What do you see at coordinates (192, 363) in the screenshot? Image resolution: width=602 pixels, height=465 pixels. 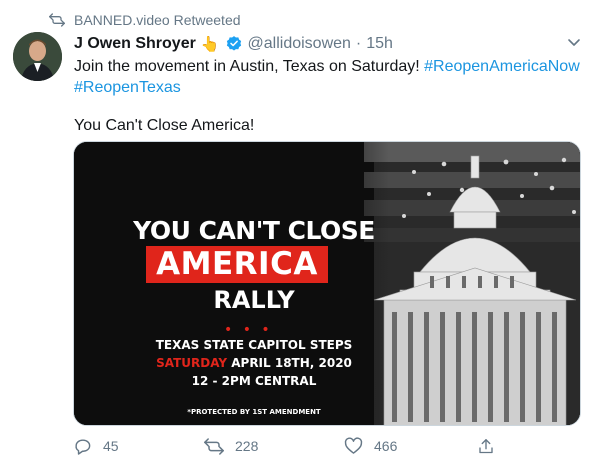 I see `poster-day: SATURDAY` at bounding box center [192, 363].